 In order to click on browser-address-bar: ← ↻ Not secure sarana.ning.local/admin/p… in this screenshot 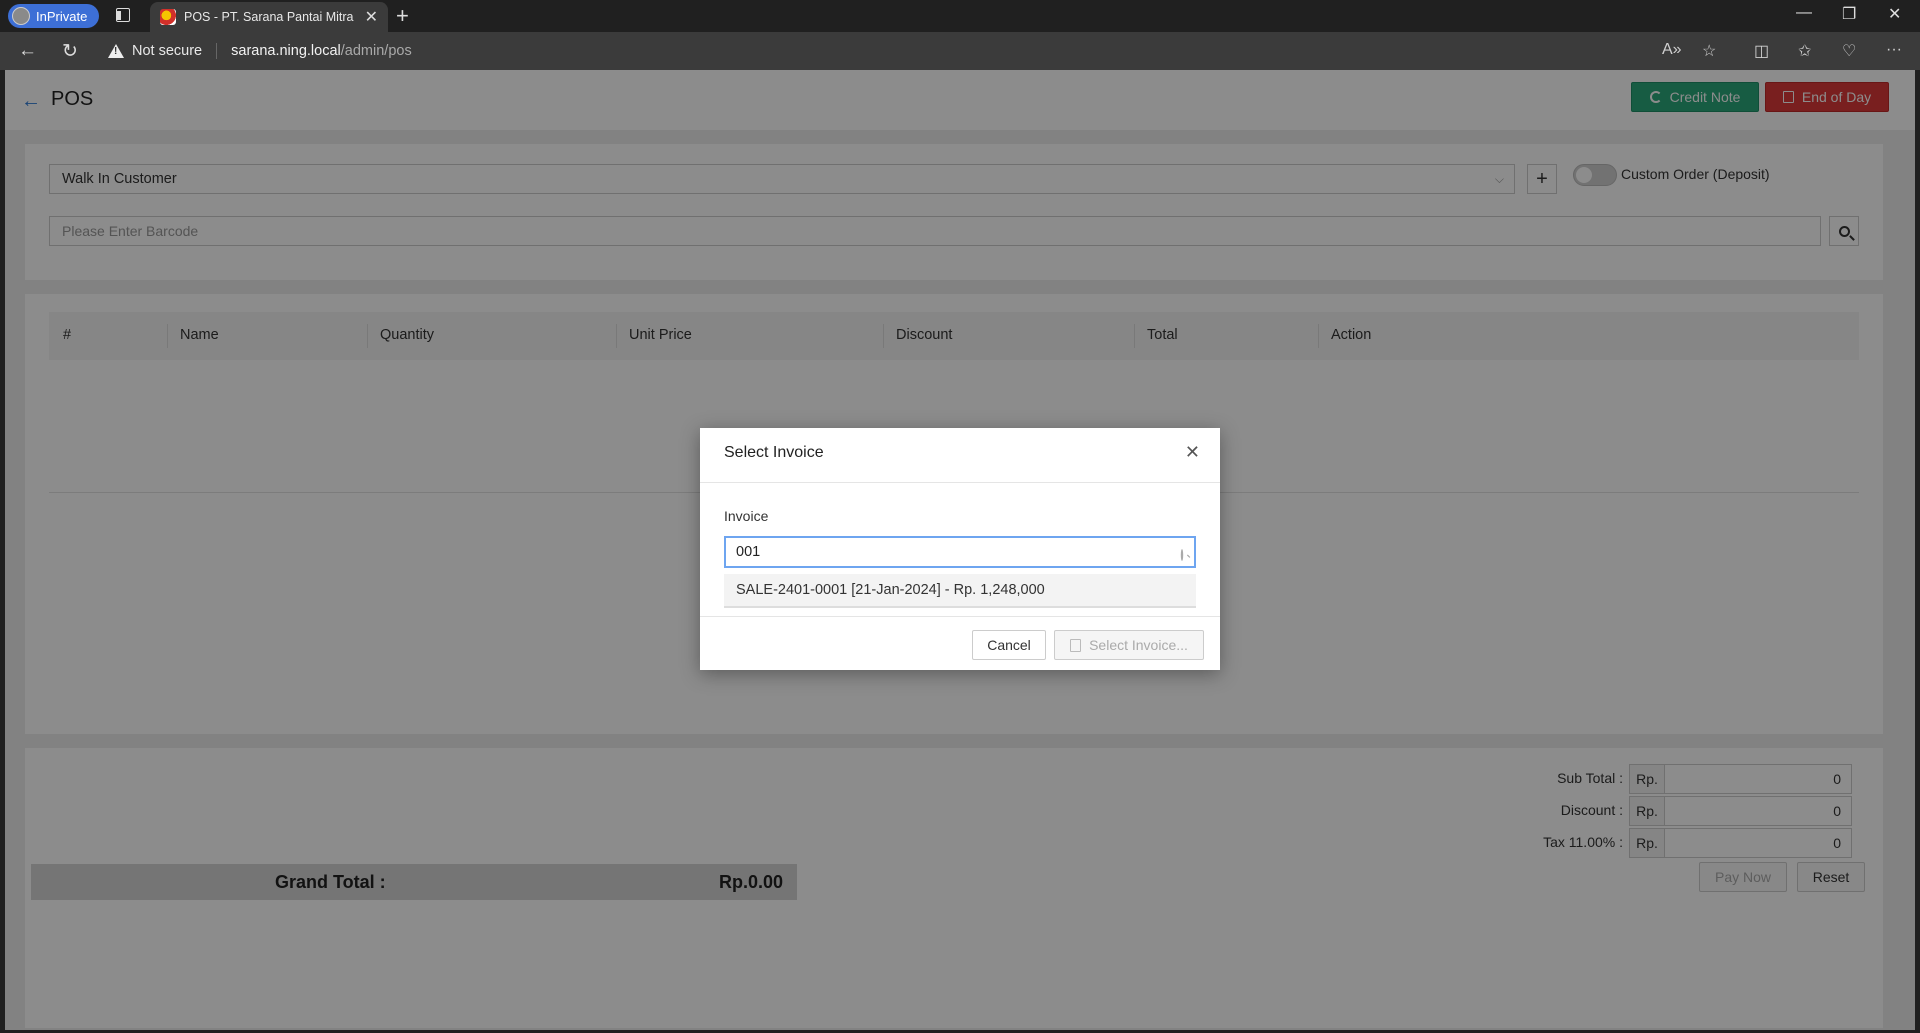, I will do `click(960, 51)`.